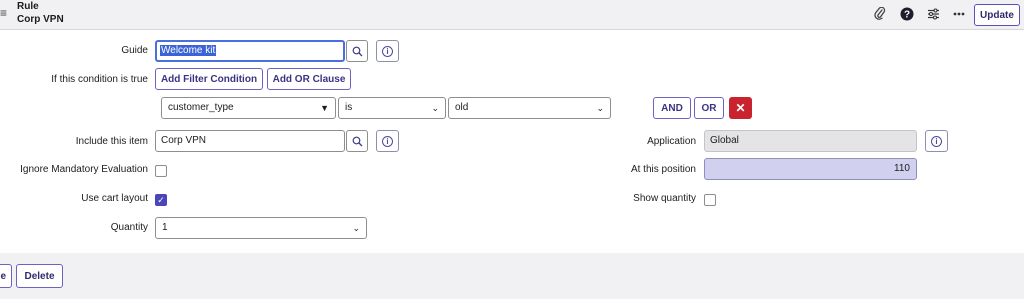  I want to click on condition-value-select: old ⌄, so click(529, 108).